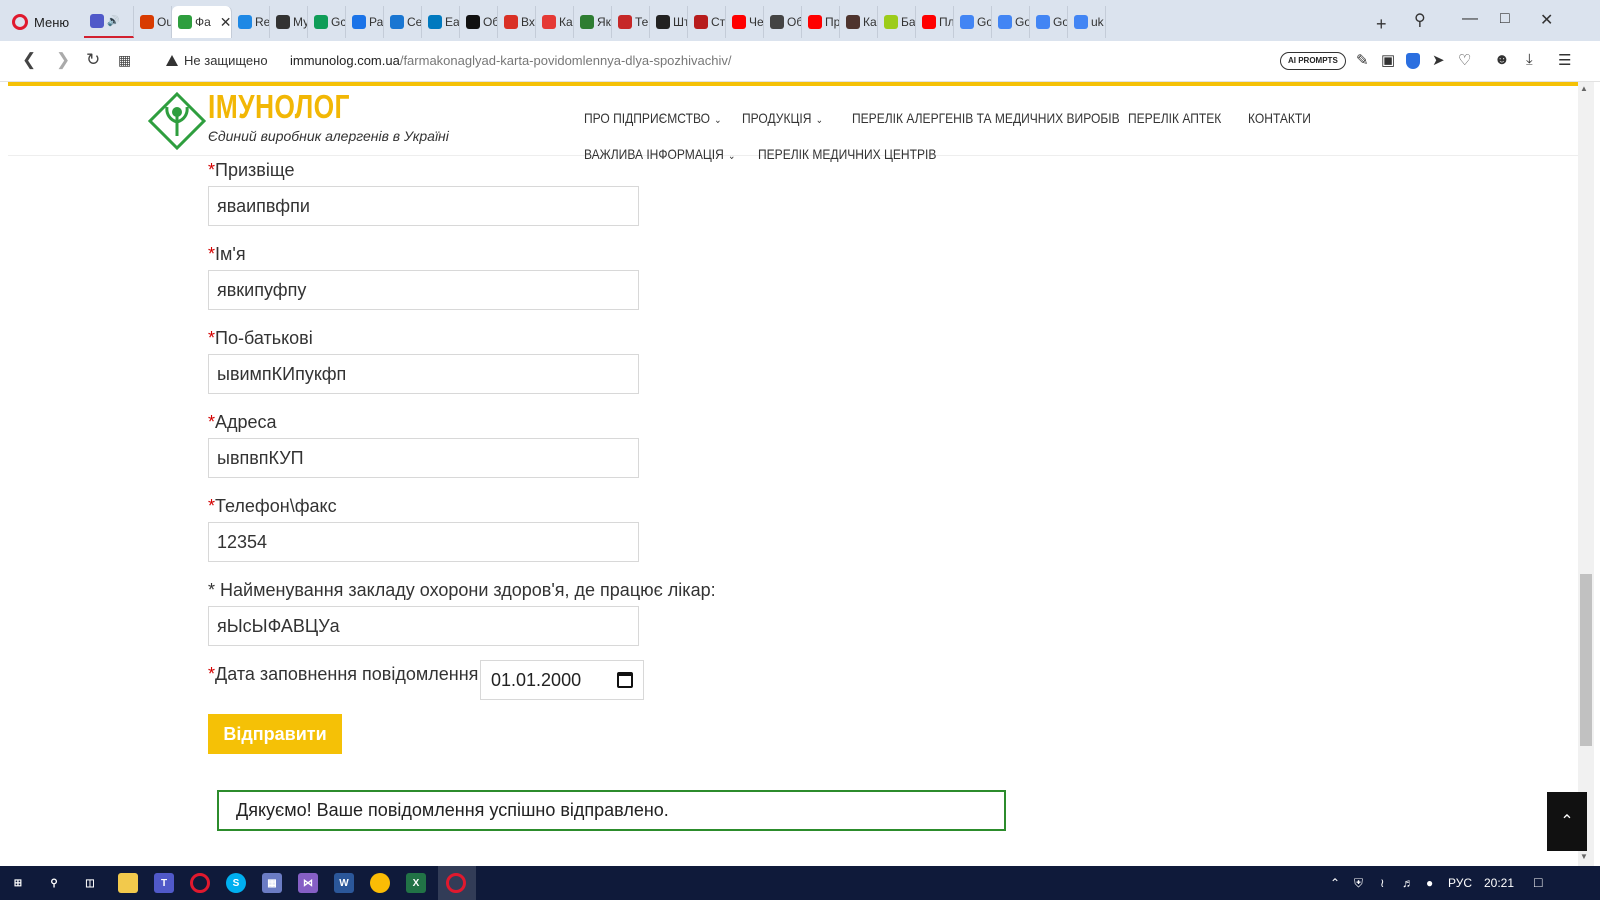 The image size is (1600, 900). Describe the element at coordinates (18, 883) in the screenshot. I see `windows-start-icon: ⊞` at that location.